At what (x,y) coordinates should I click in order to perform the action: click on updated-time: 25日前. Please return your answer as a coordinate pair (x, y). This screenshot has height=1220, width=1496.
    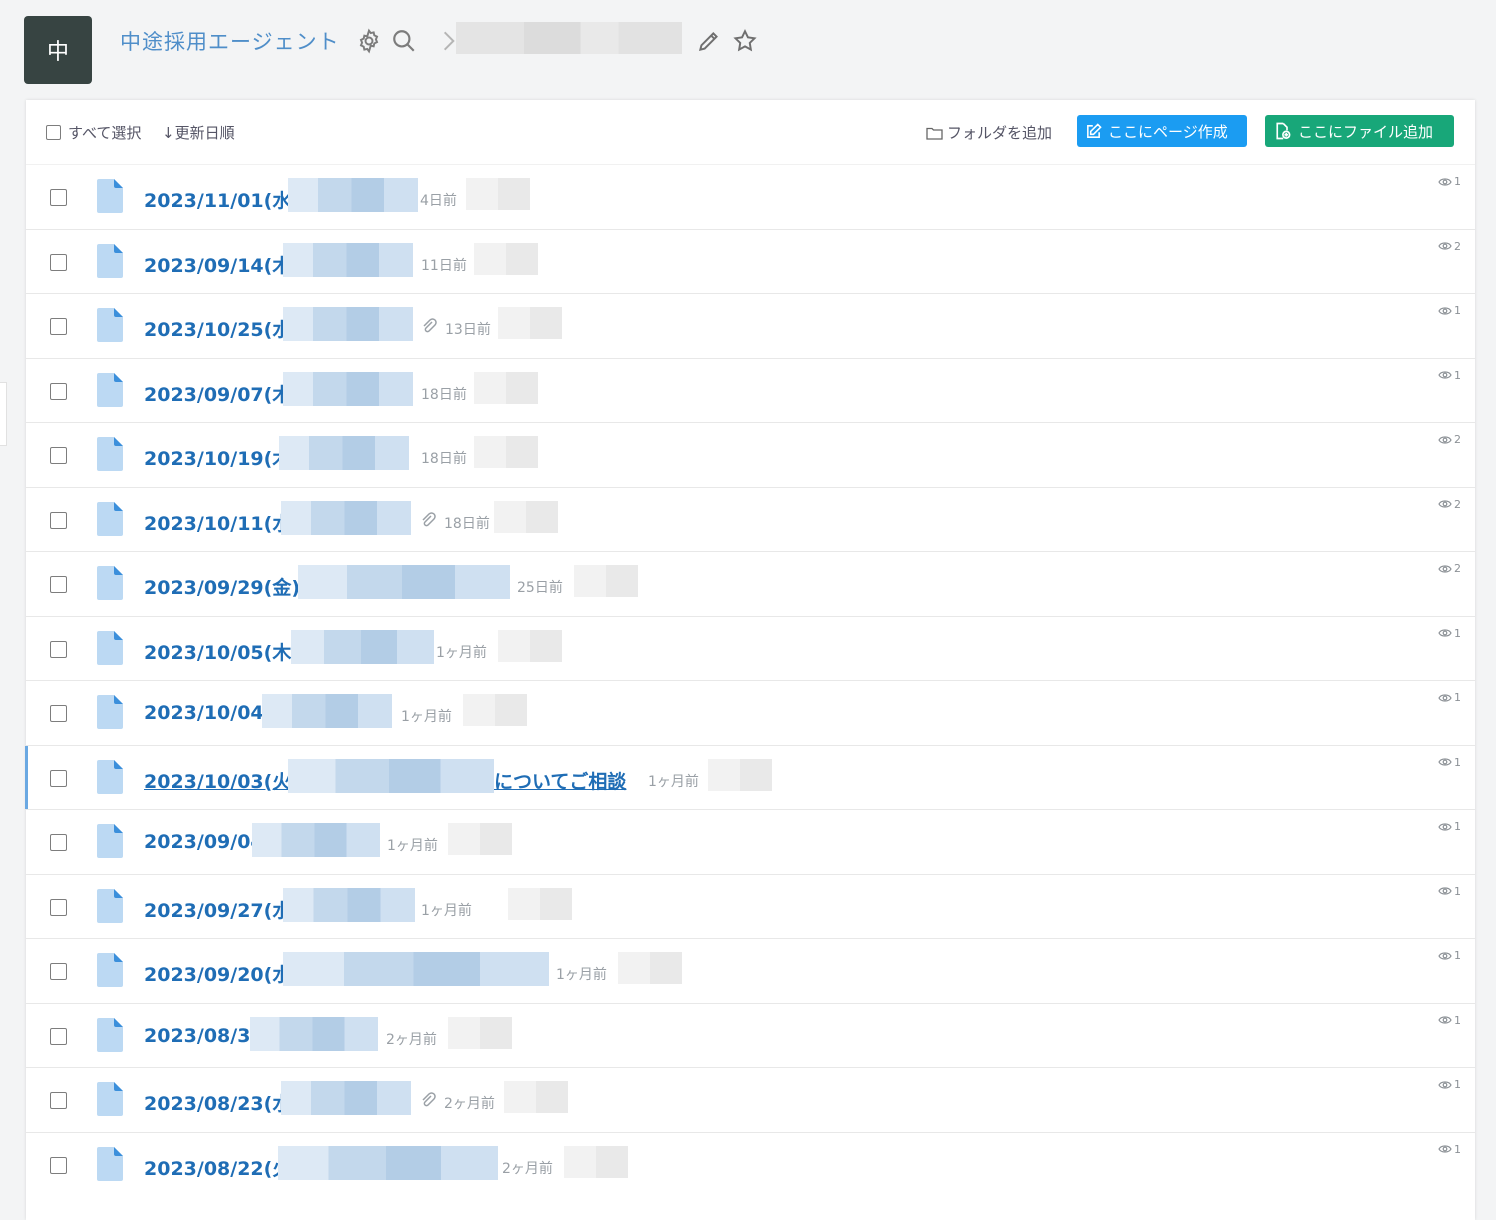
    Looking at the image, I should click on (540, 588).